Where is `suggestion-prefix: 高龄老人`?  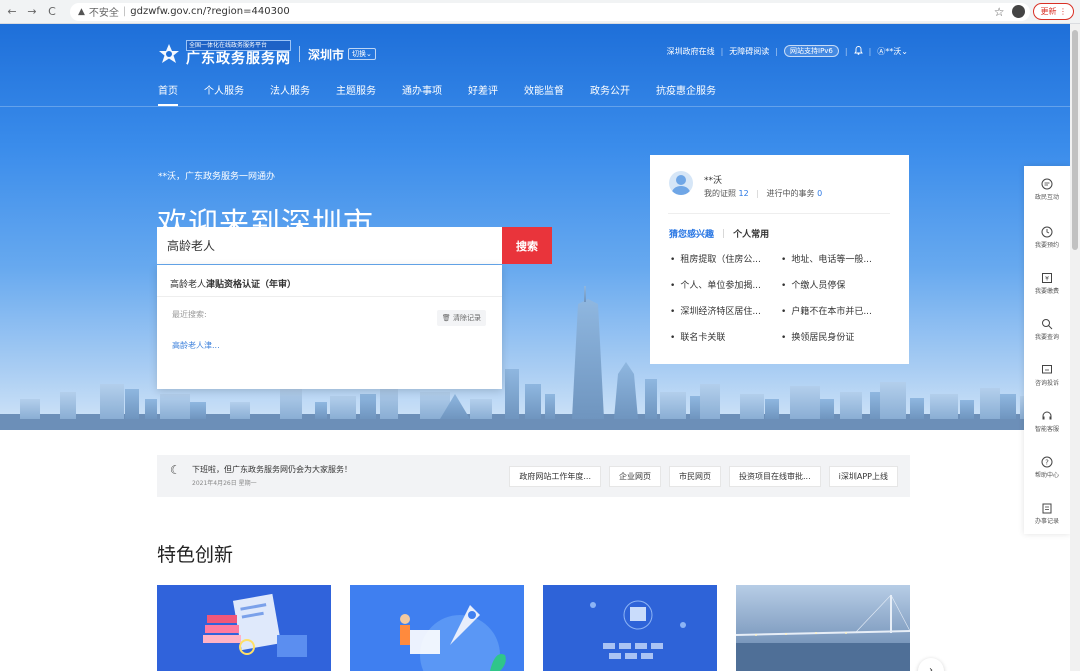
suggestion-prefix: 高龄老人 is located at coordinates (188, 285).